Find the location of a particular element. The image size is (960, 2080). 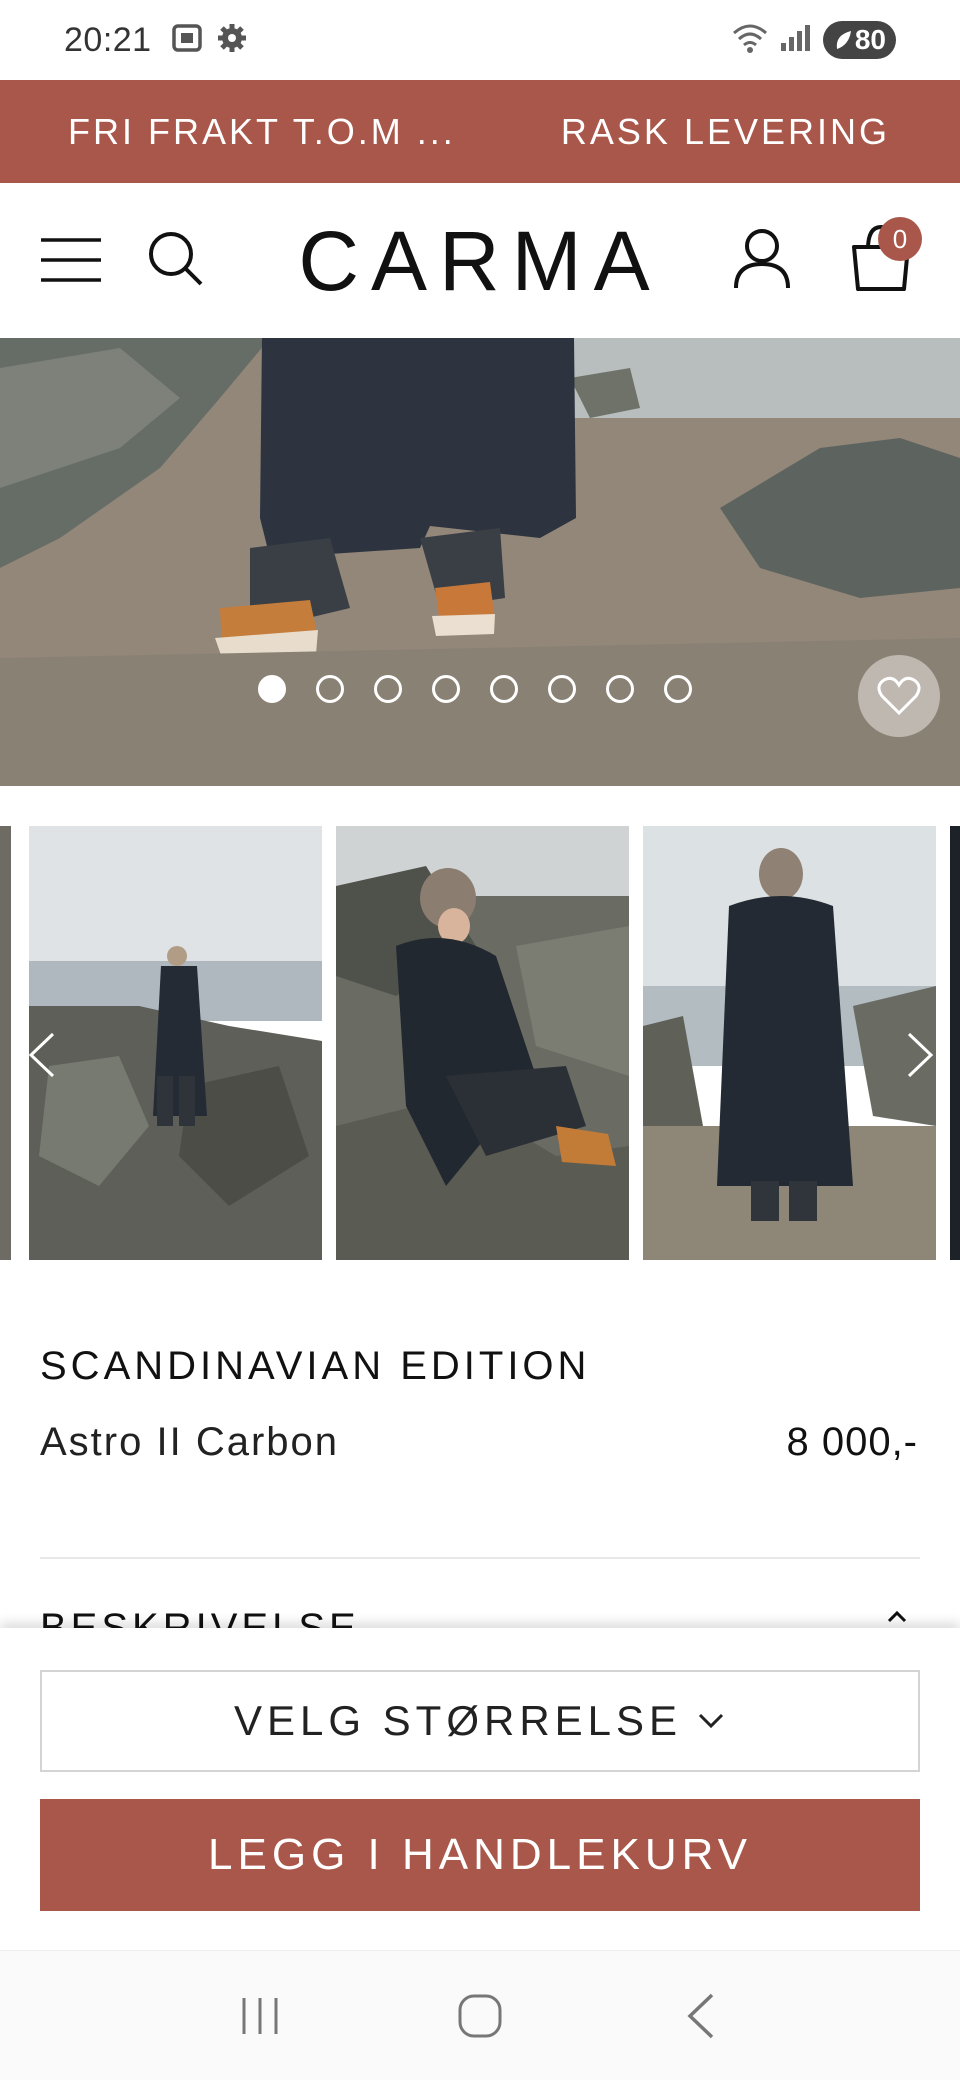

promo-banner: FRI FRAKT T.O.M ... RASK LEVERING is located at coordinates (480, 131).